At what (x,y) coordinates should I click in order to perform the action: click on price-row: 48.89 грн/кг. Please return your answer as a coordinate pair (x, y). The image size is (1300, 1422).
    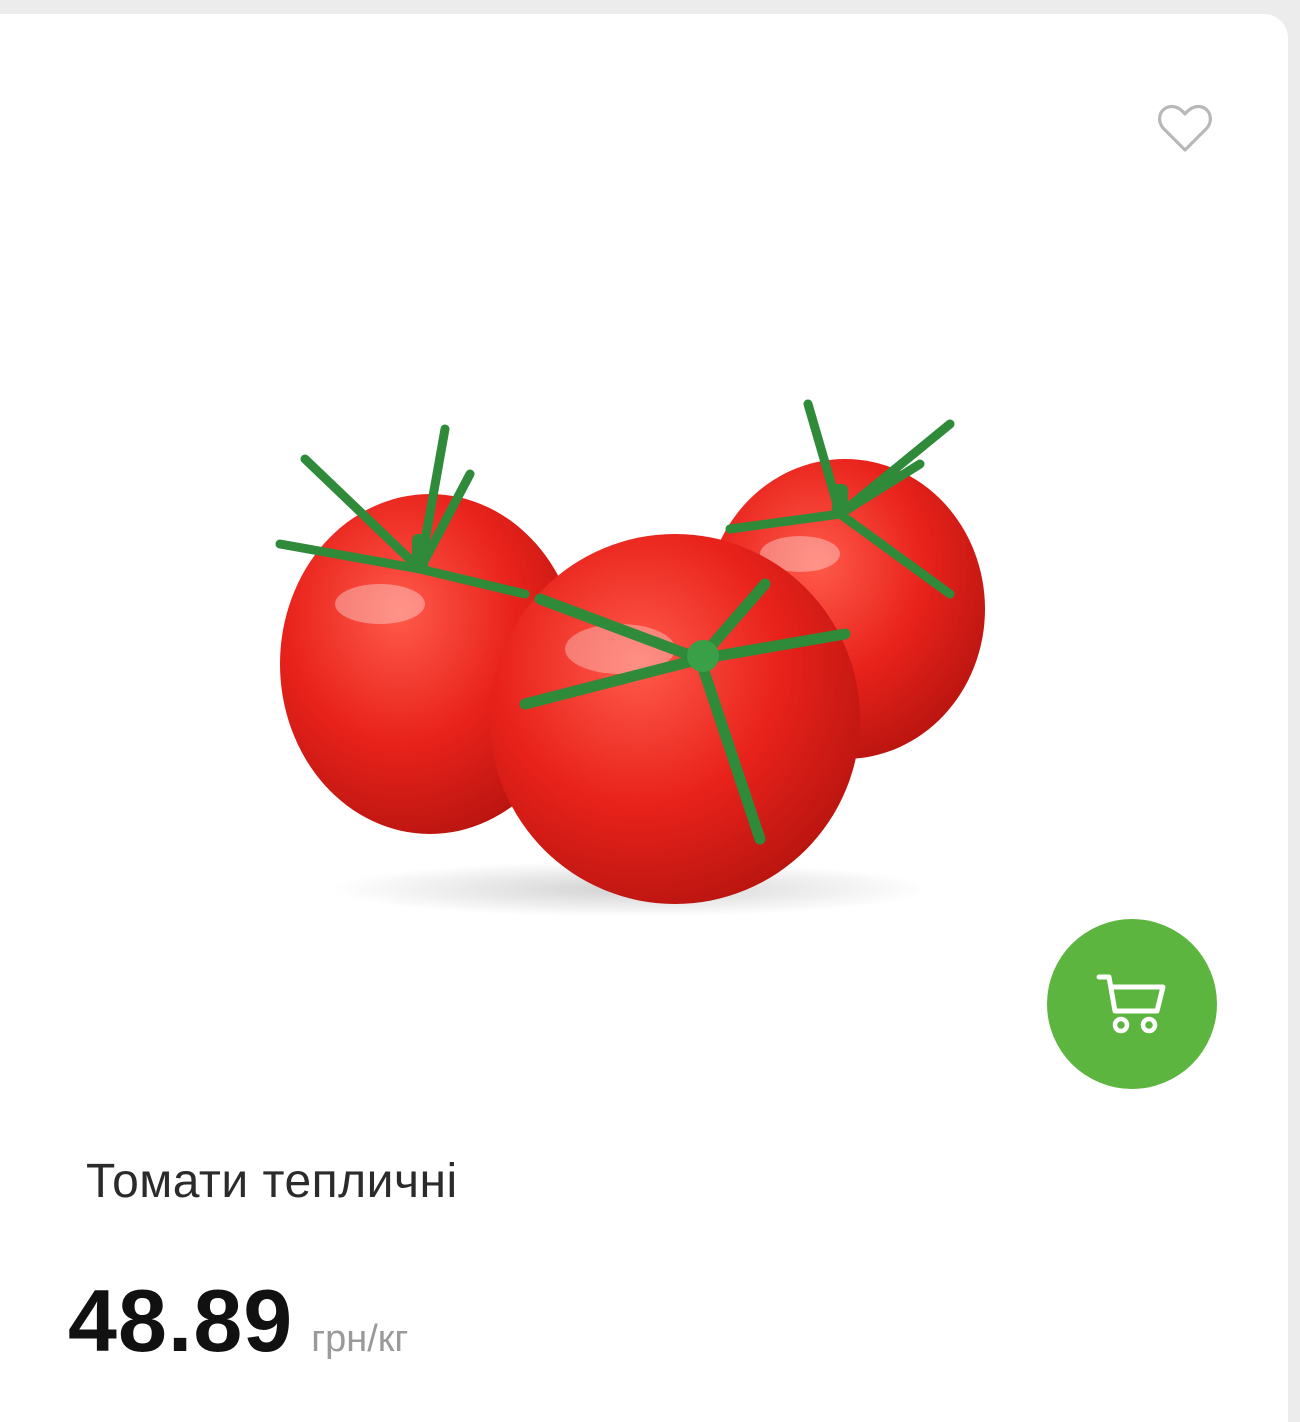
    Looking at the image, I should click on (238, 1321).